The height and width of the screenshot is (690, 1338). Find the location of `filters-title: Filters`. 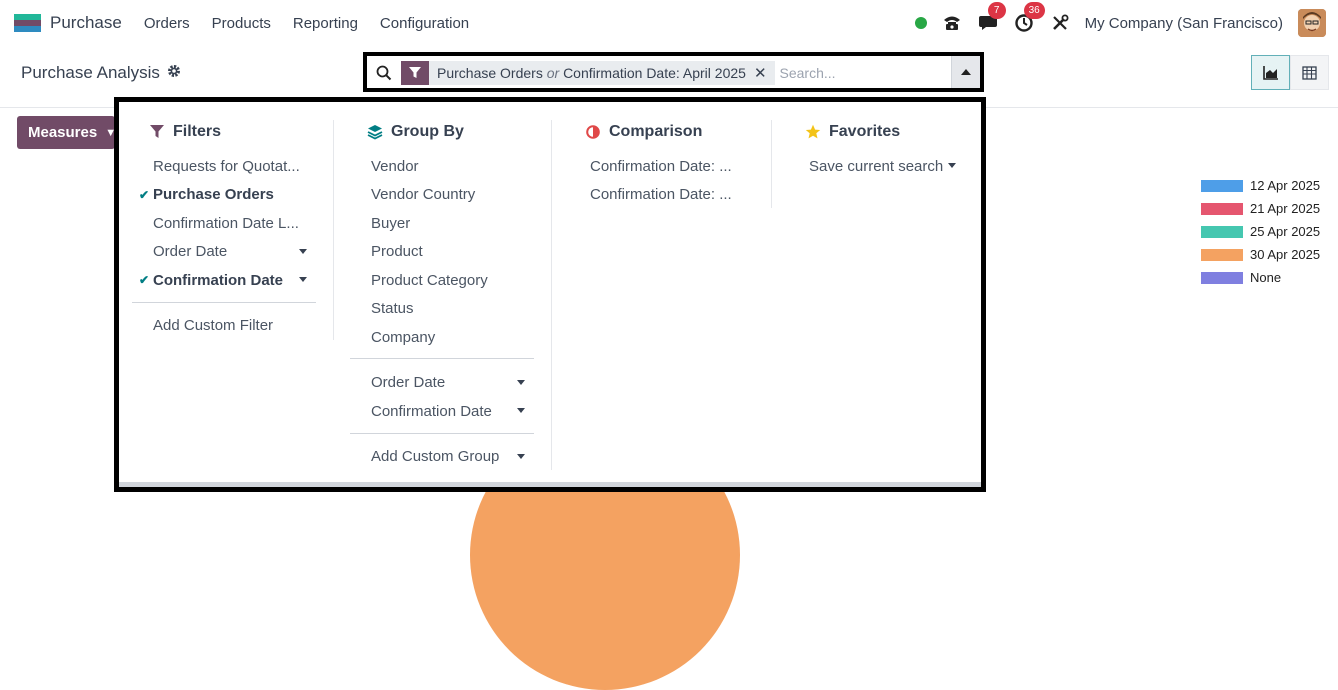

filters-title: Filters is located at coordinates (197, 131).